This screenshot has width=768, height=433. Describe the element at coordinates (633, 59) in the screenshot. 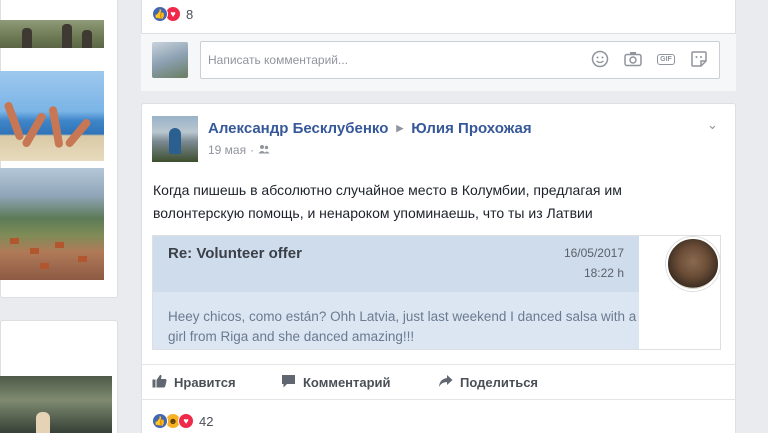

I see `camera-icon` at that location.